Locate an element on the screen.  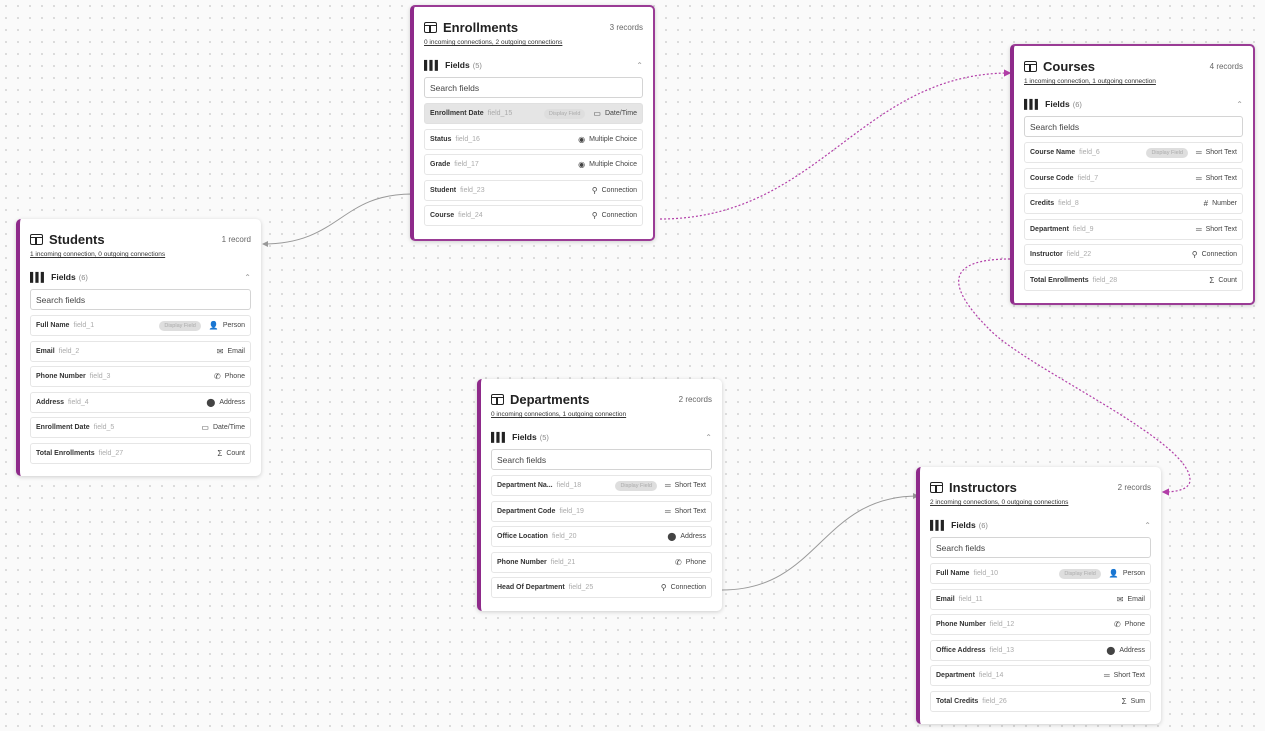
field-row: Department Code field_19 ═ Short Text is located at coordinates (601, 511).